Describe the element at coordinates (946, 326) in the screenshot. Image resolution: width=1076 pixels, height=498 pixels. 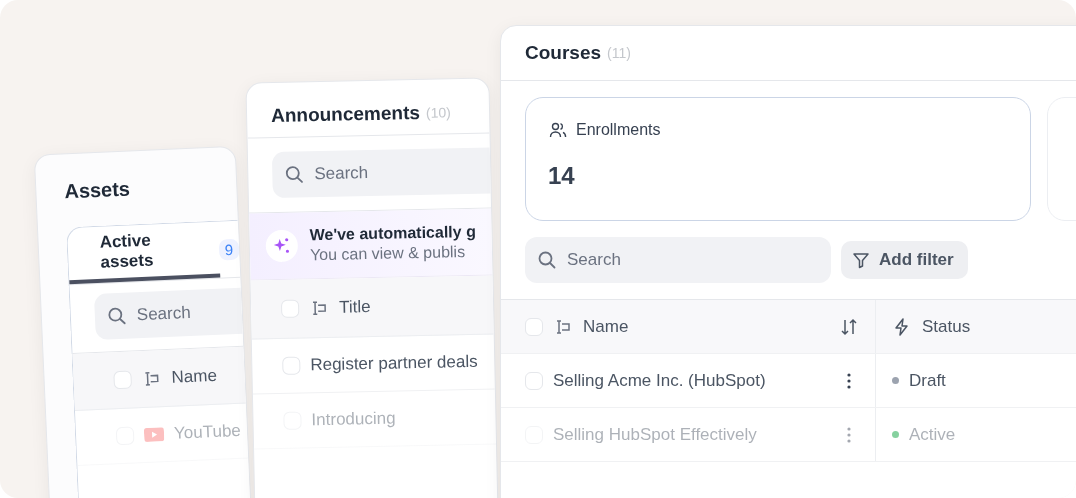
I see `column-header: Status` at that location.